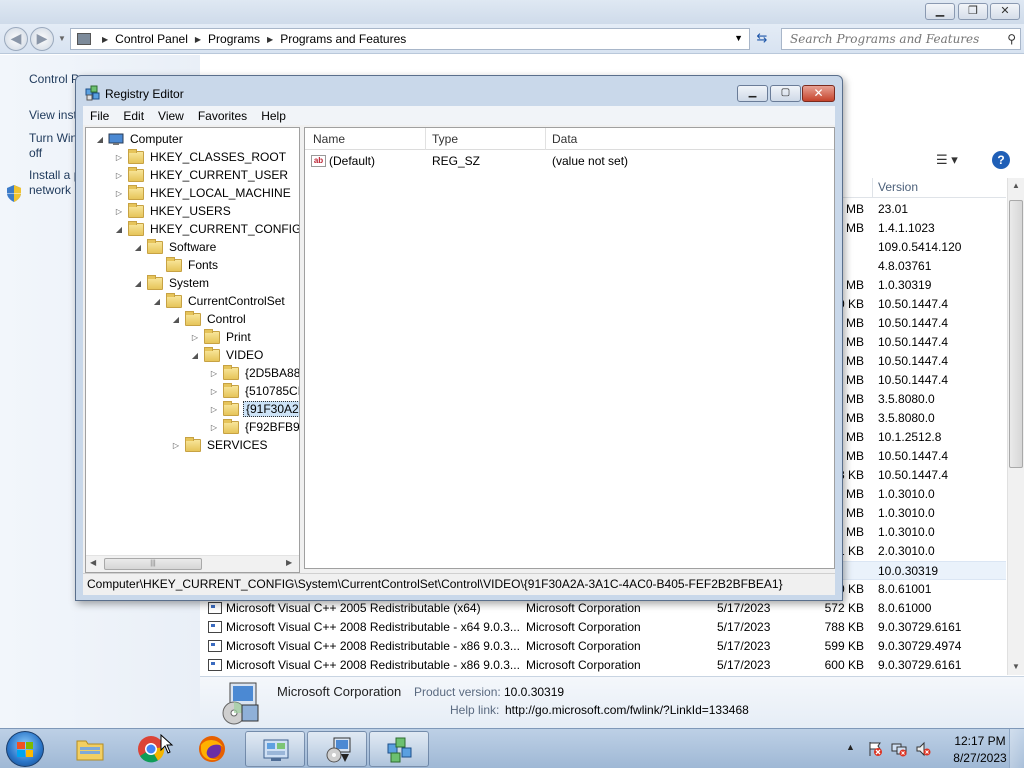  Describe the element at coordinates (253, 427) in the screenshot. I see `tree-node: ▷ {F92BFB9B` at that location.